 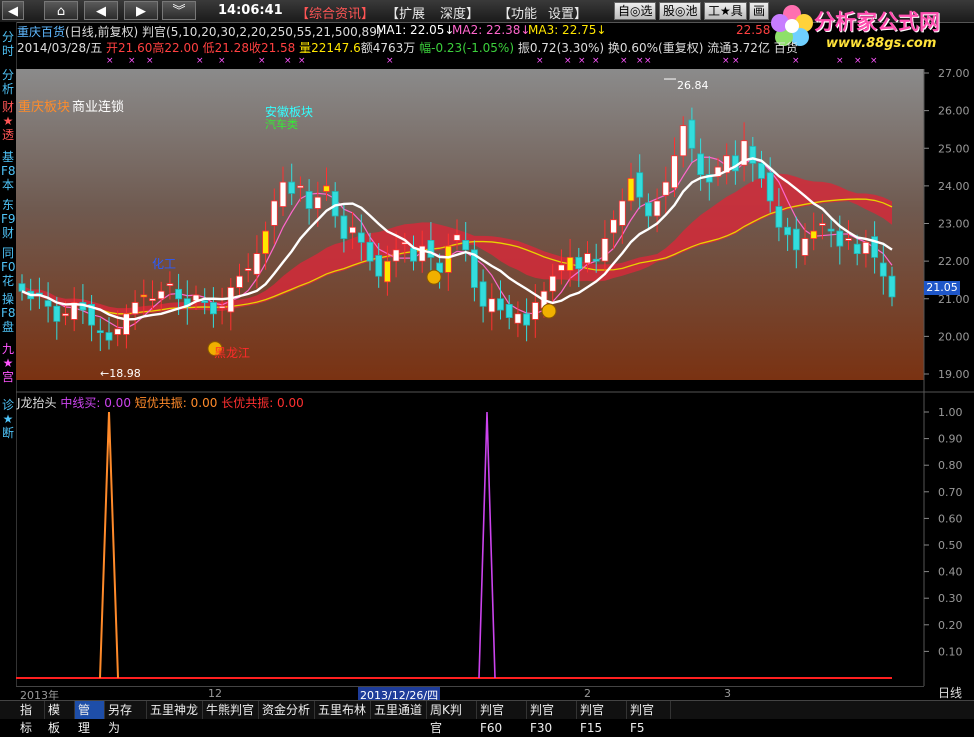 I want to click on signal-icon, so click(x=434, y=277).